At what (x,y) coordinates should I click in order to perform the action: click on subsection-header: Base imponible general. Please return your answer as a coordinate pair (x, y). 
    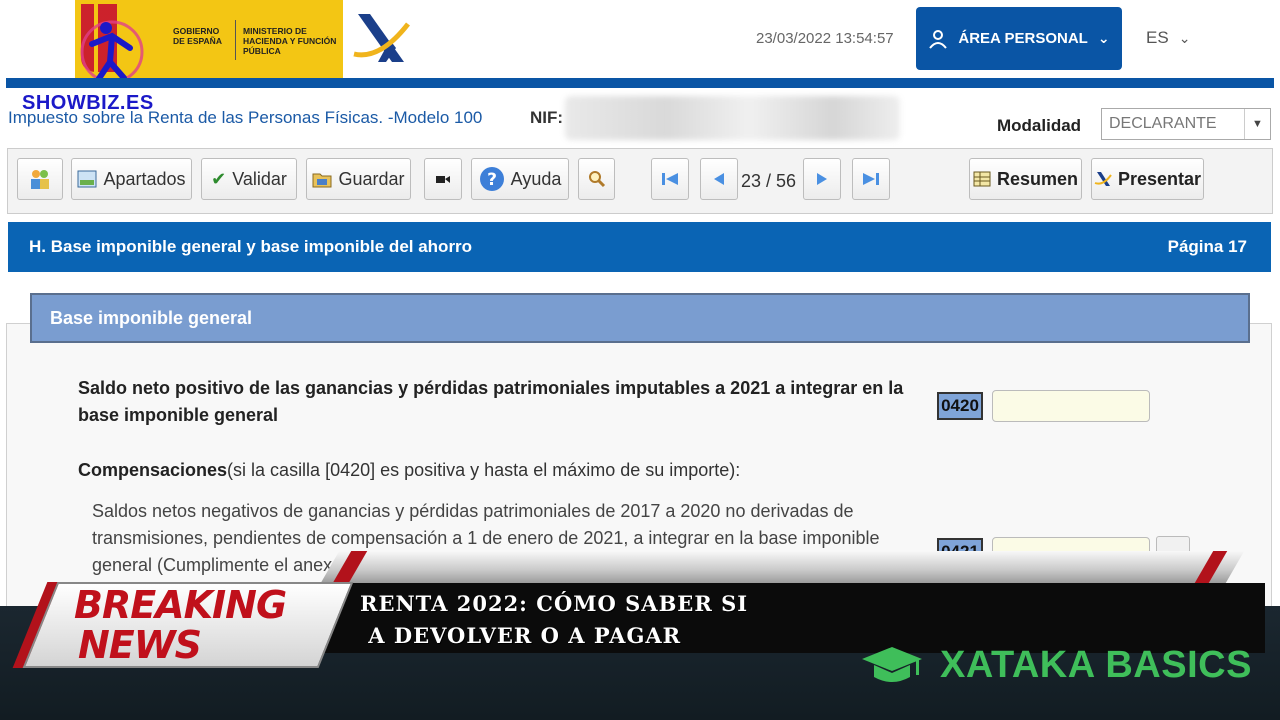
    Looking at the image, I should click on (640, 318).